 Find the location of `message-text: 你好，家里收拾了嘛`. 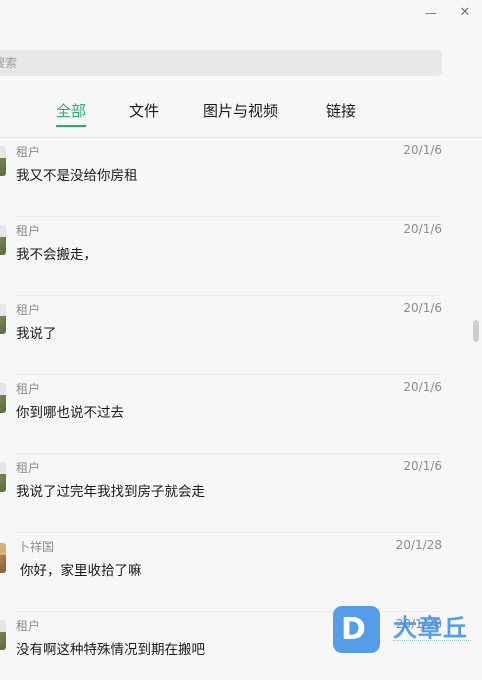

message-text: 你好，家里收拾了嘛 is located at coordinates (81, 571).